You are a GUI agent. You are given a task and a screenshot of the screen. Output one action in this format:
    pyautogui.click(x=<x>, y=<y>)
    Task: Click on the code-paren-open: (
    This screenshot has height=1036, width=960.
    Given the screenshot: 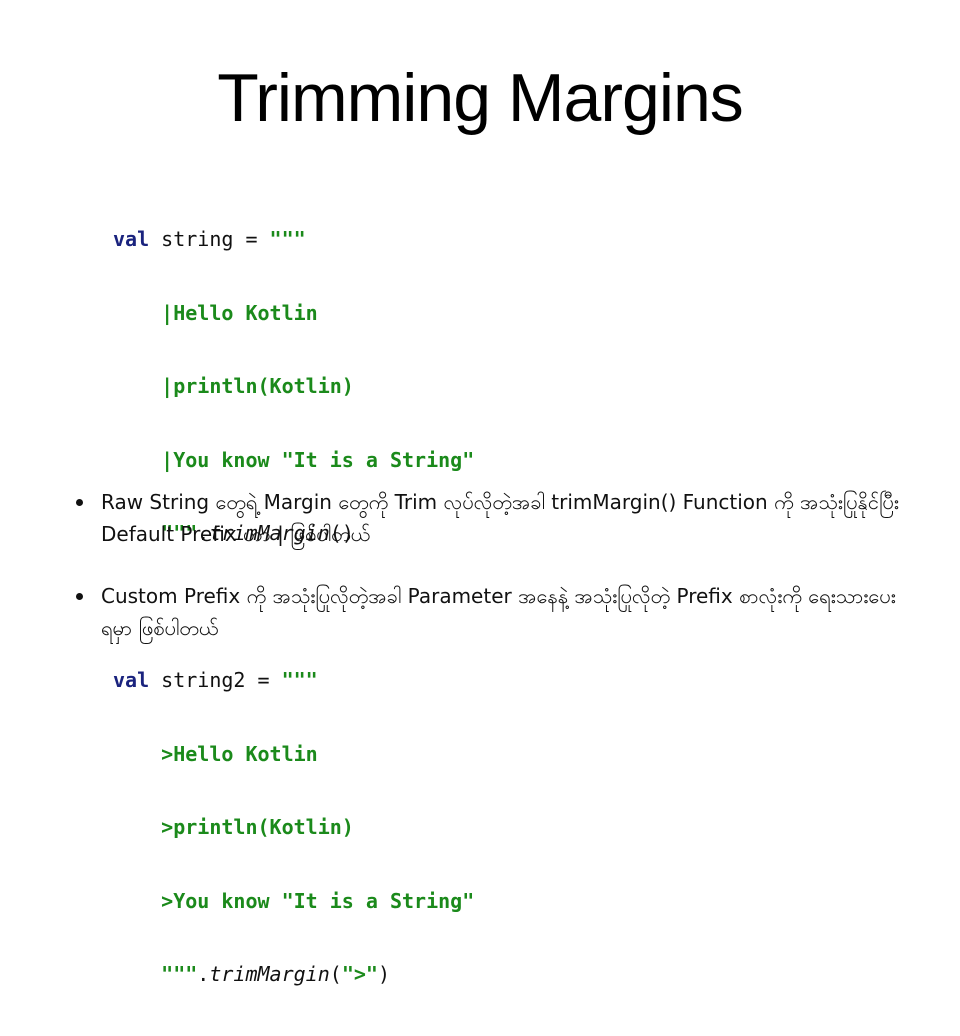 What is the action you would take?
    pyautogui.click(x=335, y=974)
    